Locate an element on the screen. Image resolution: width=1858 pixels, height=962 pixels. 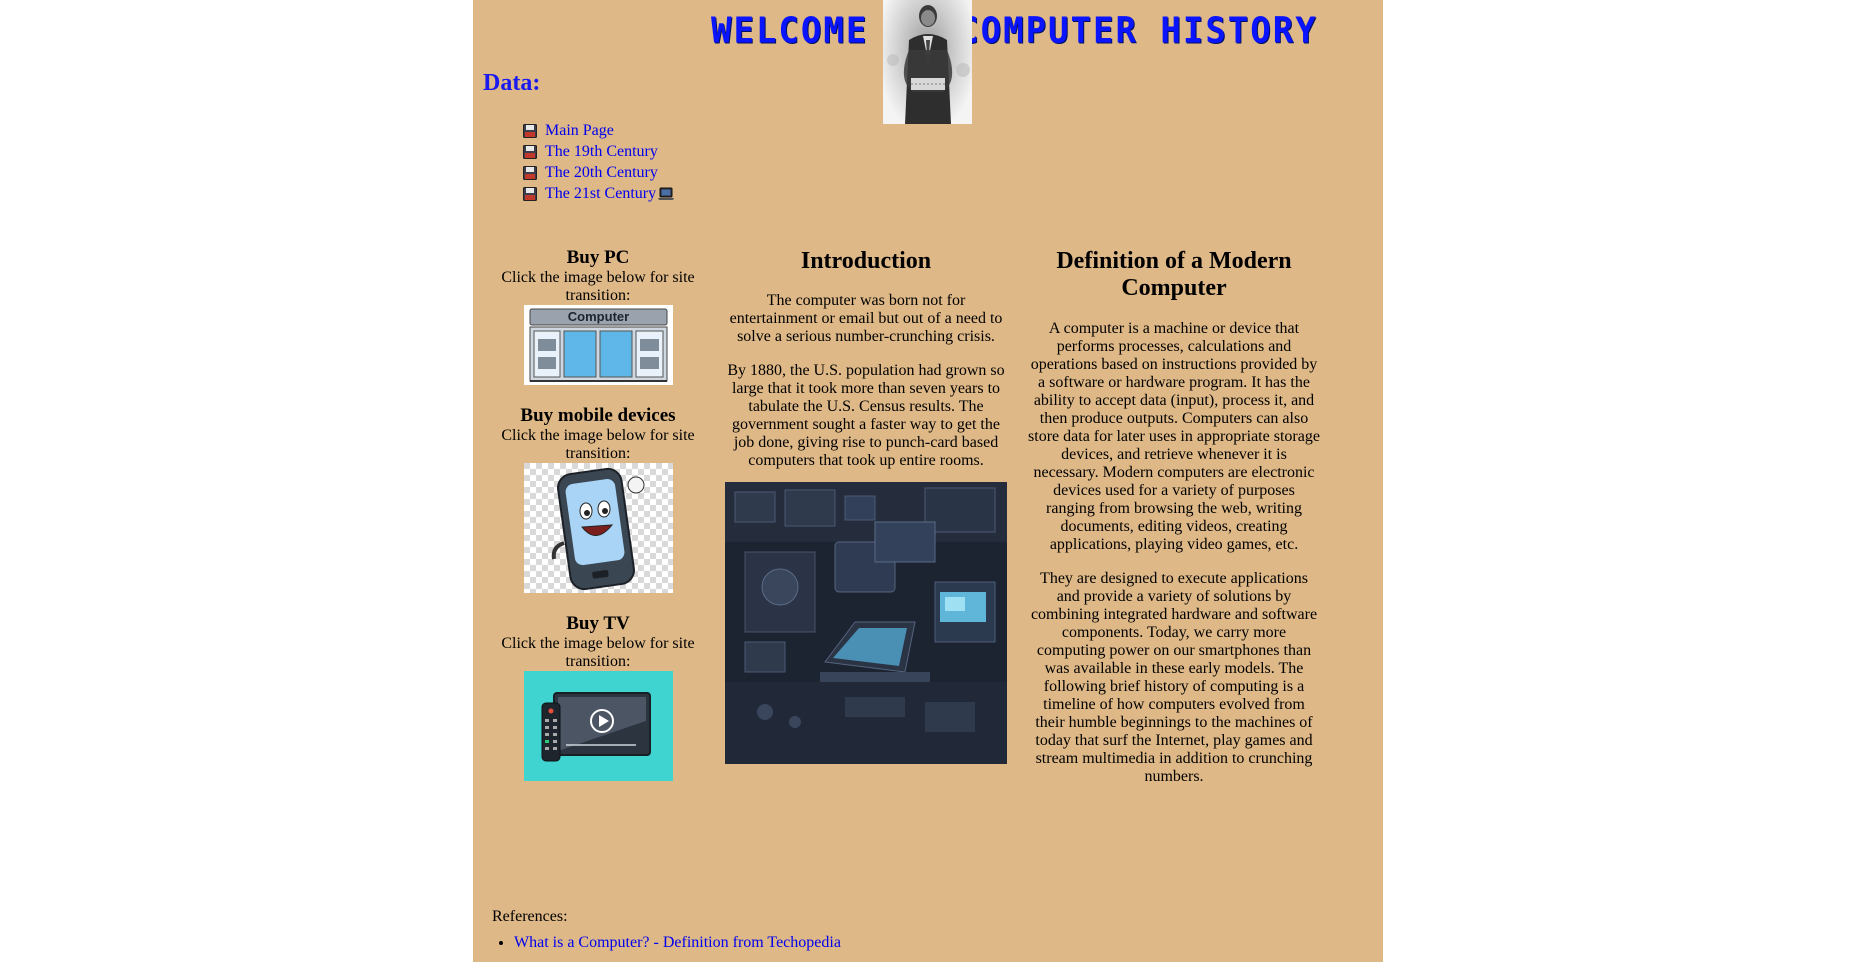
nav-link-21st-century: The 21st Century is located at coordinates (600, 193).